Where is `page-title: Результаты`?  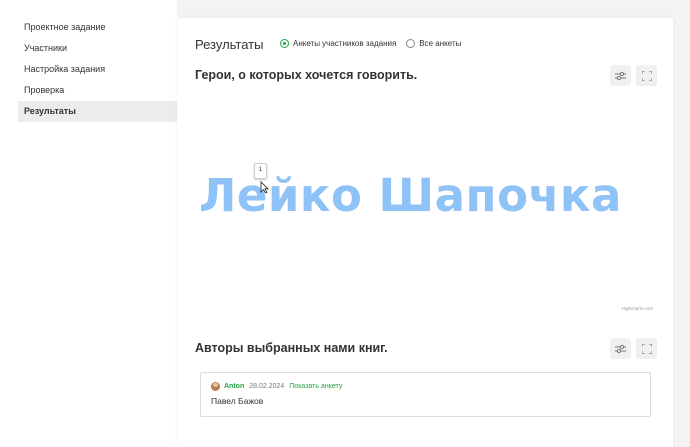 page-title: Результаты is located at coordinates (229, 44).